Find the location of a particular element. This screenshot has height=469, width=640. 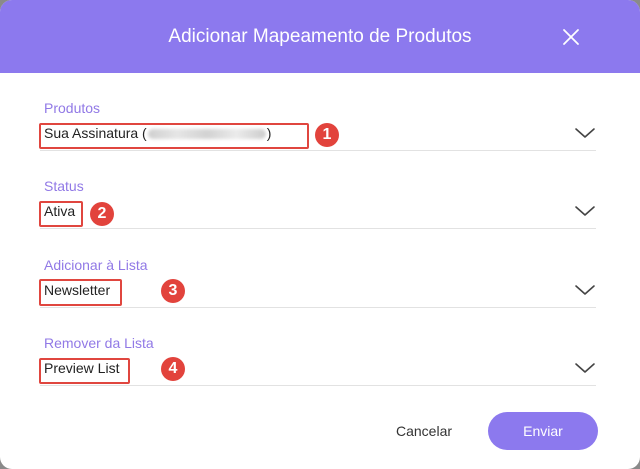

modal-title: Adicionar Mapeamento de Produtos is located at coordinates (320, 36).